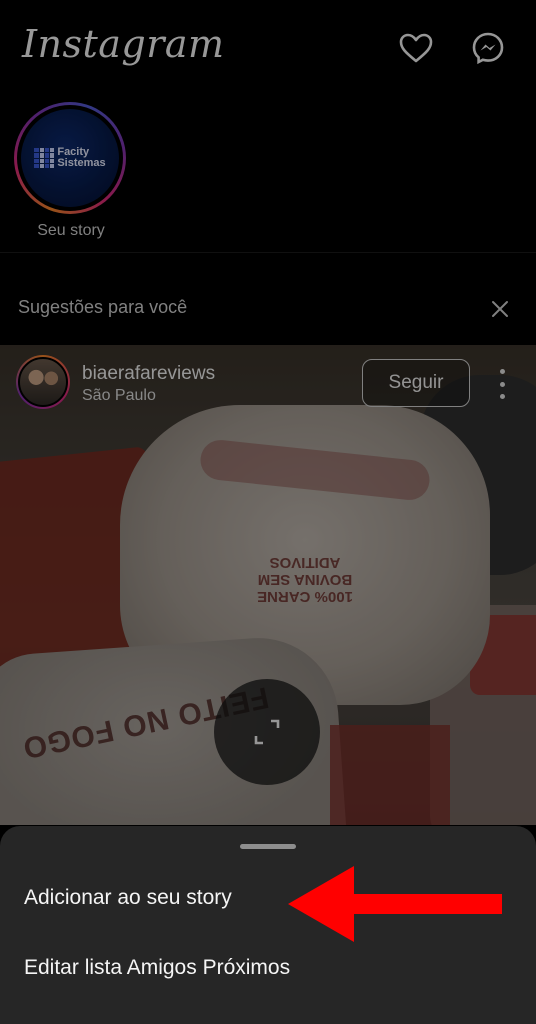 This screenshot has width=536, height=1024. I want to click on facity-logo-icon, so click(44, 158).